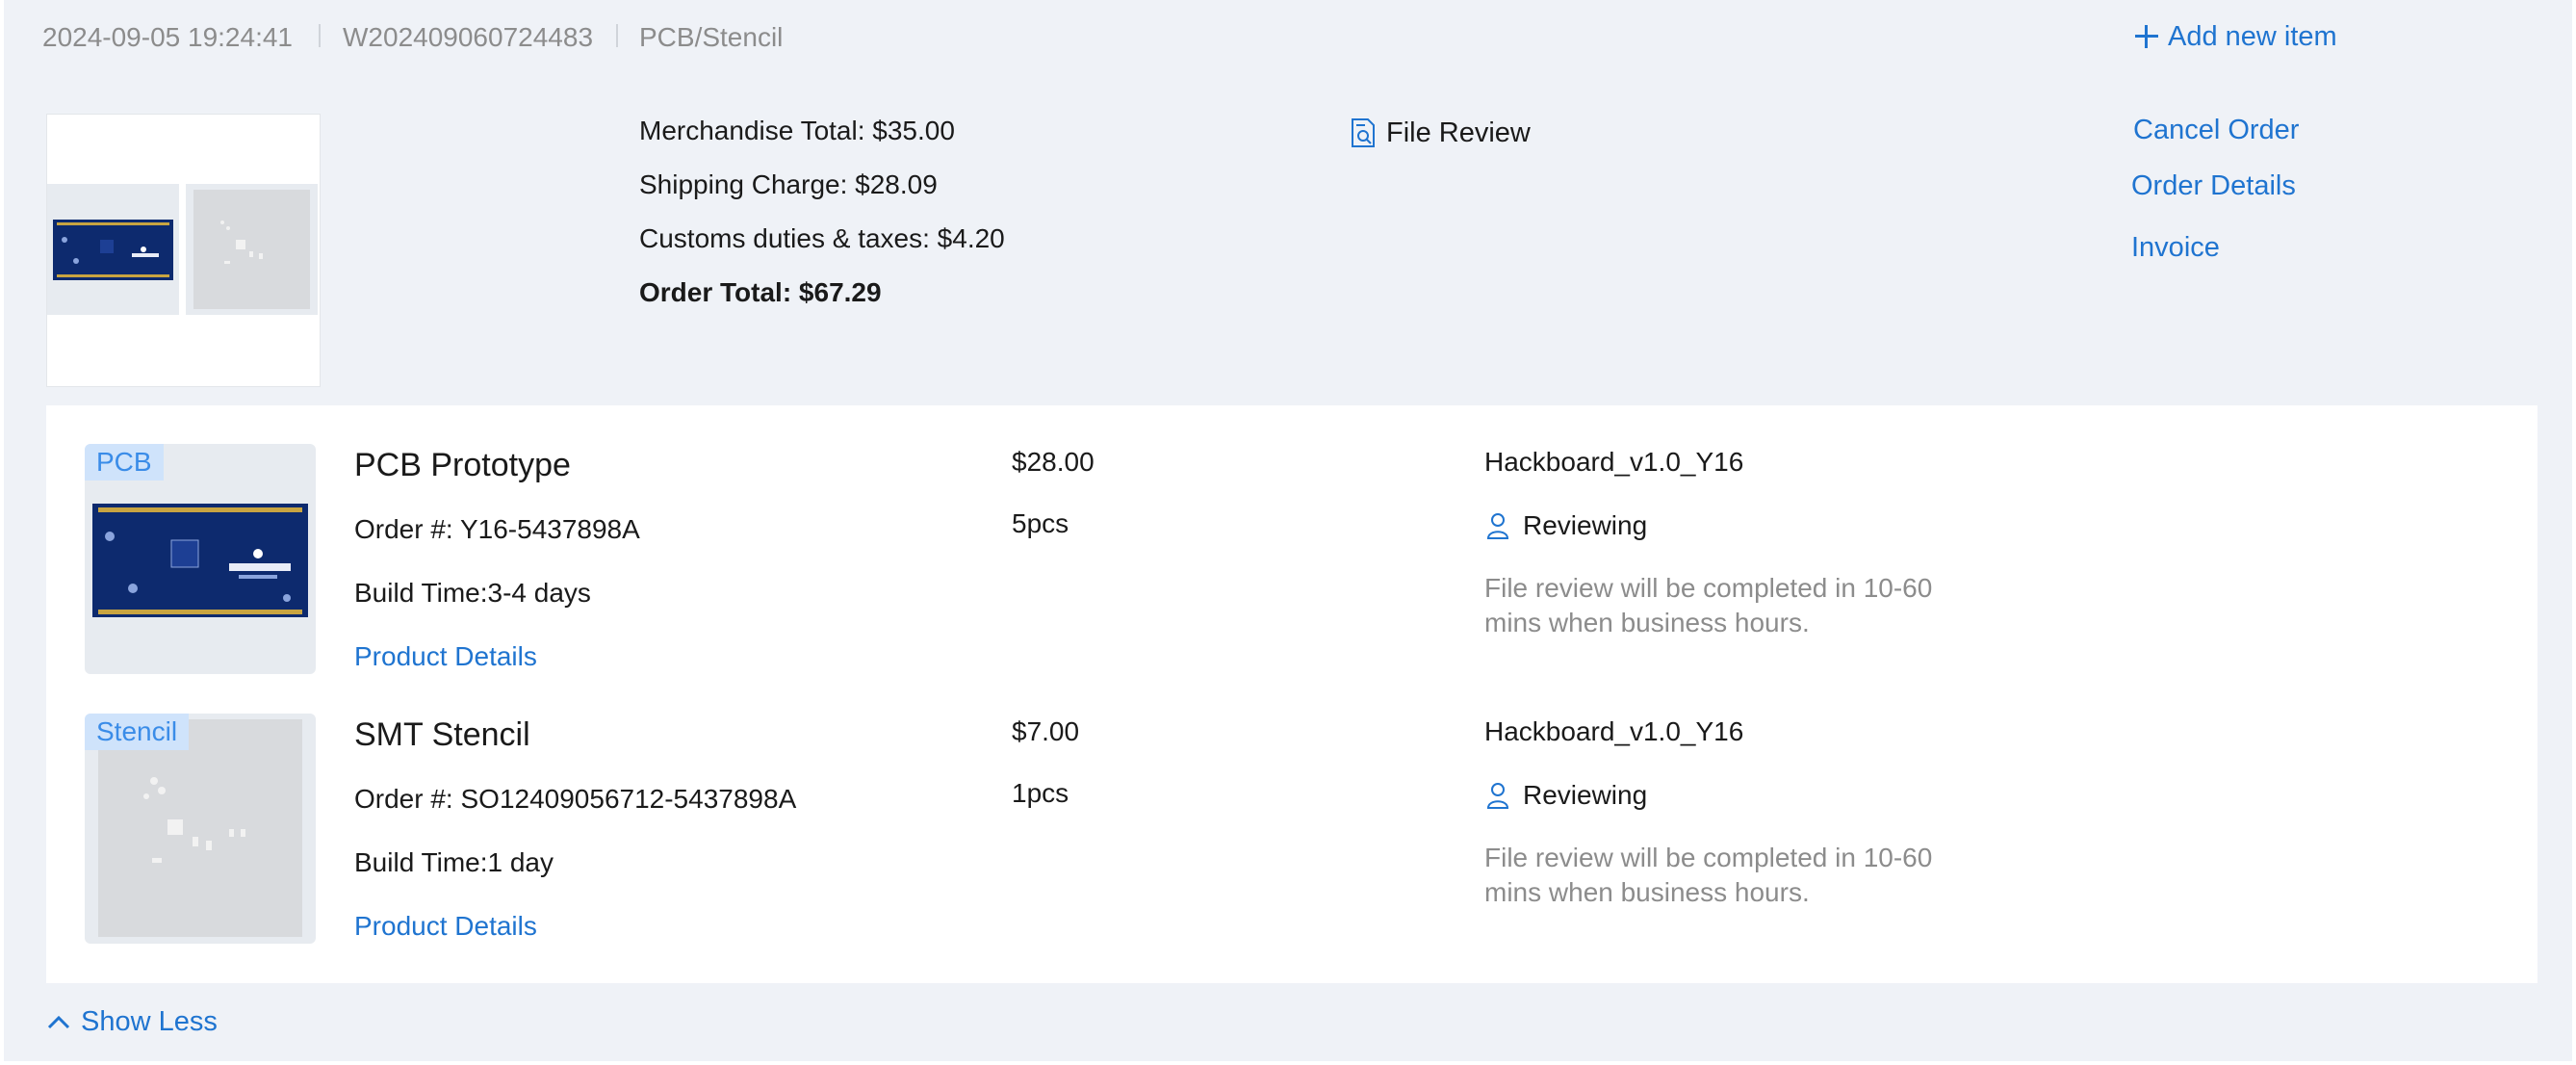  I want to click on item-quantity: 5pcs, so click(1040, 523).